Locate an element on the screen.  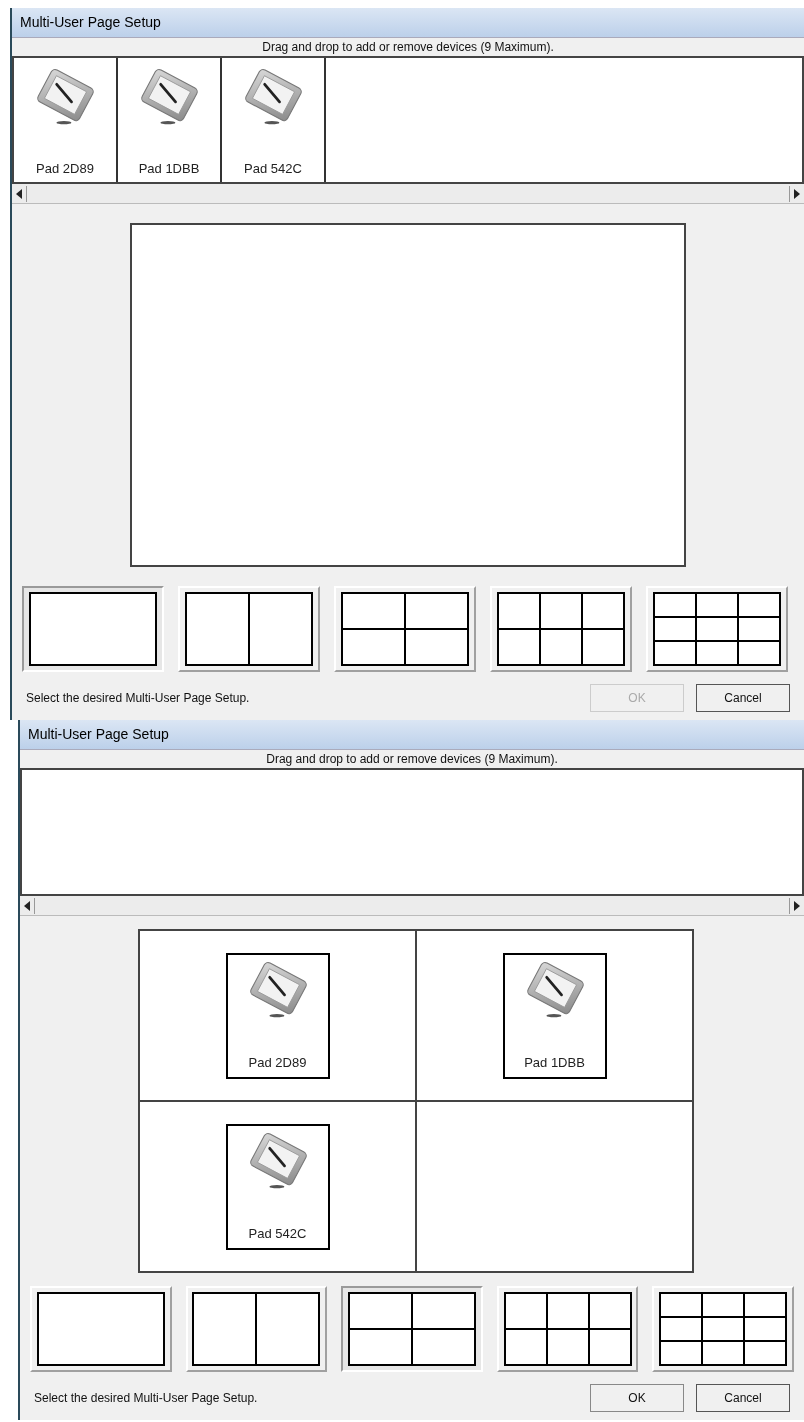
ok-button: OK is located at coordinates (637, 1398).